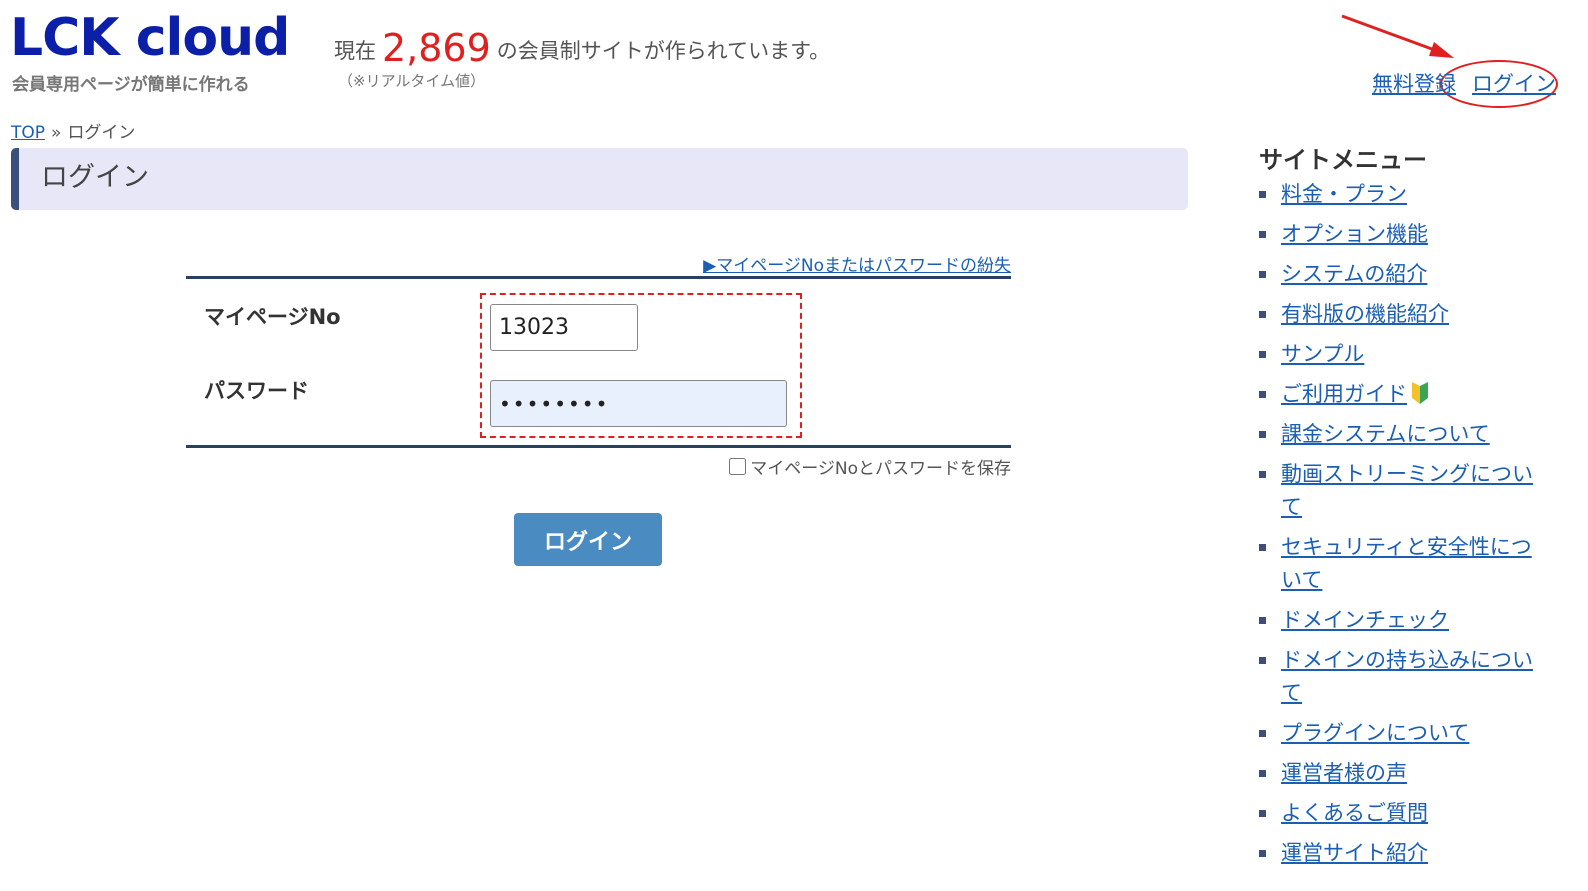 Image resolution: width=1588 pixels, height=891 pixels. I want to click on header-links: 無料登録 ログイン, so click(1456, 83).